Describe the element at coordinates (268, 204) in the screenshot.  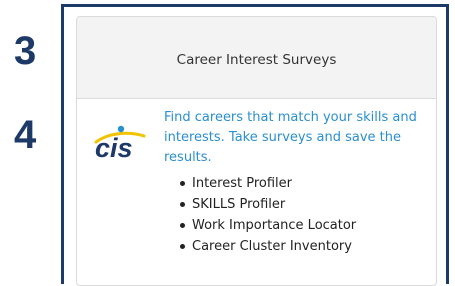
I see `survey-item-skills-profiler: SKILLS Profiler` at that location.